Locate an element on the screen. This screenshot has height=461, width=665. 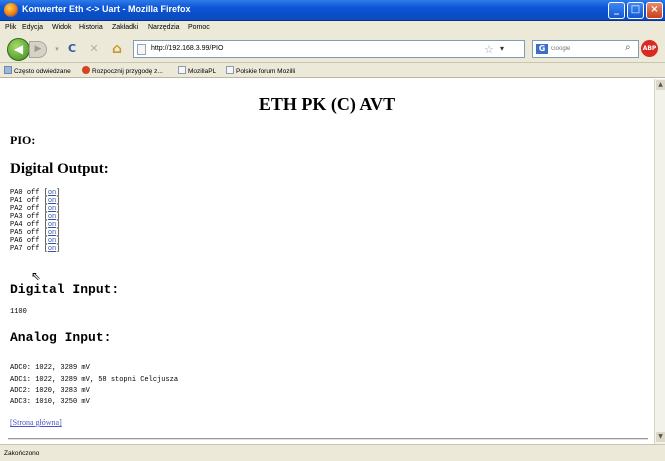
search-bar: G ⌕ is located at coordinates (585, 49).